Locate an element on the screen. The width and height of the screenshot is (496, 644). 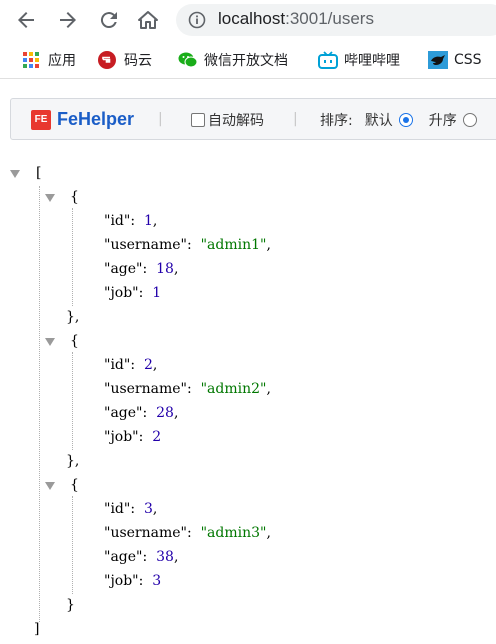
back-arrow-icon is located at coordinates (26, 20).